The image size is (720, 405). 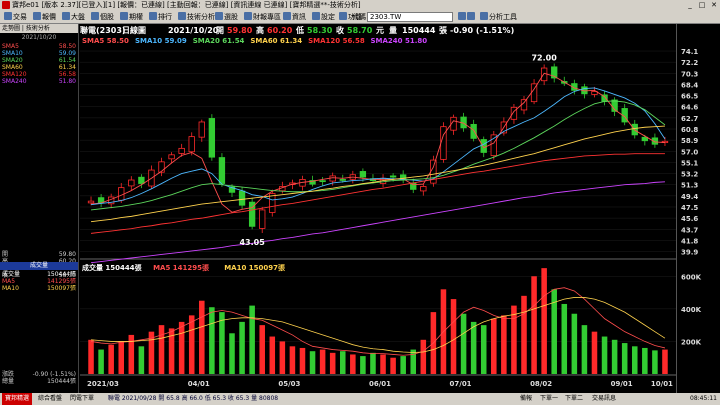 What do you see at coordinates (39, 254) in the screenshot?
I see `ohlc-row: 開 59.80` at bounding box center [39, 254].